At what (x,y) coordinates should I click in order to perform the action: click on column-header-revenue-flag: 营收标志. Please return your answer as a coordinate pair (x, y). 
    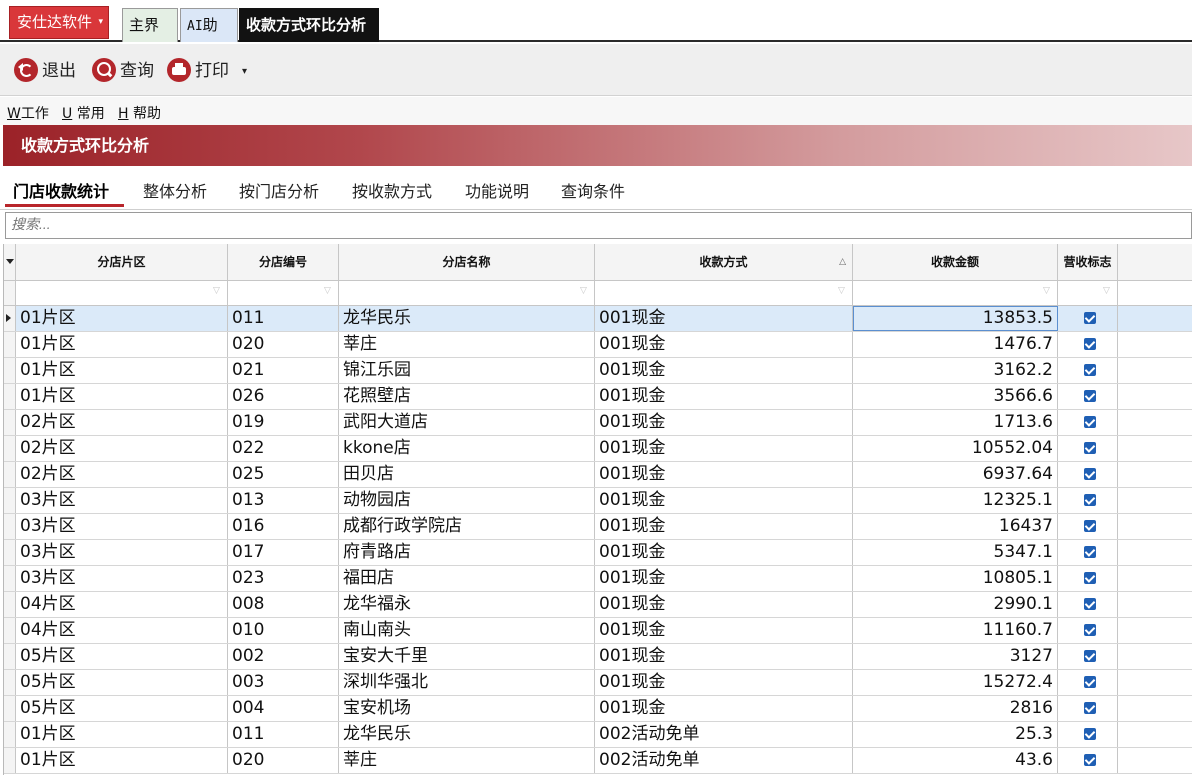
    Looking at the image, I should click on (1088, 262).